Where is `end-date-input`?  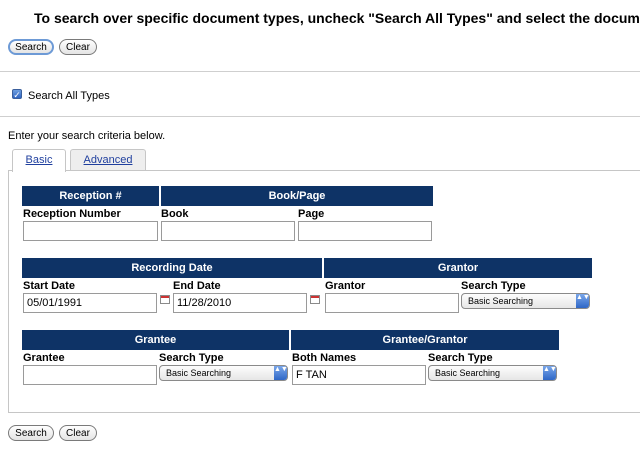 end-date-input is located at coordinates (240, 303).